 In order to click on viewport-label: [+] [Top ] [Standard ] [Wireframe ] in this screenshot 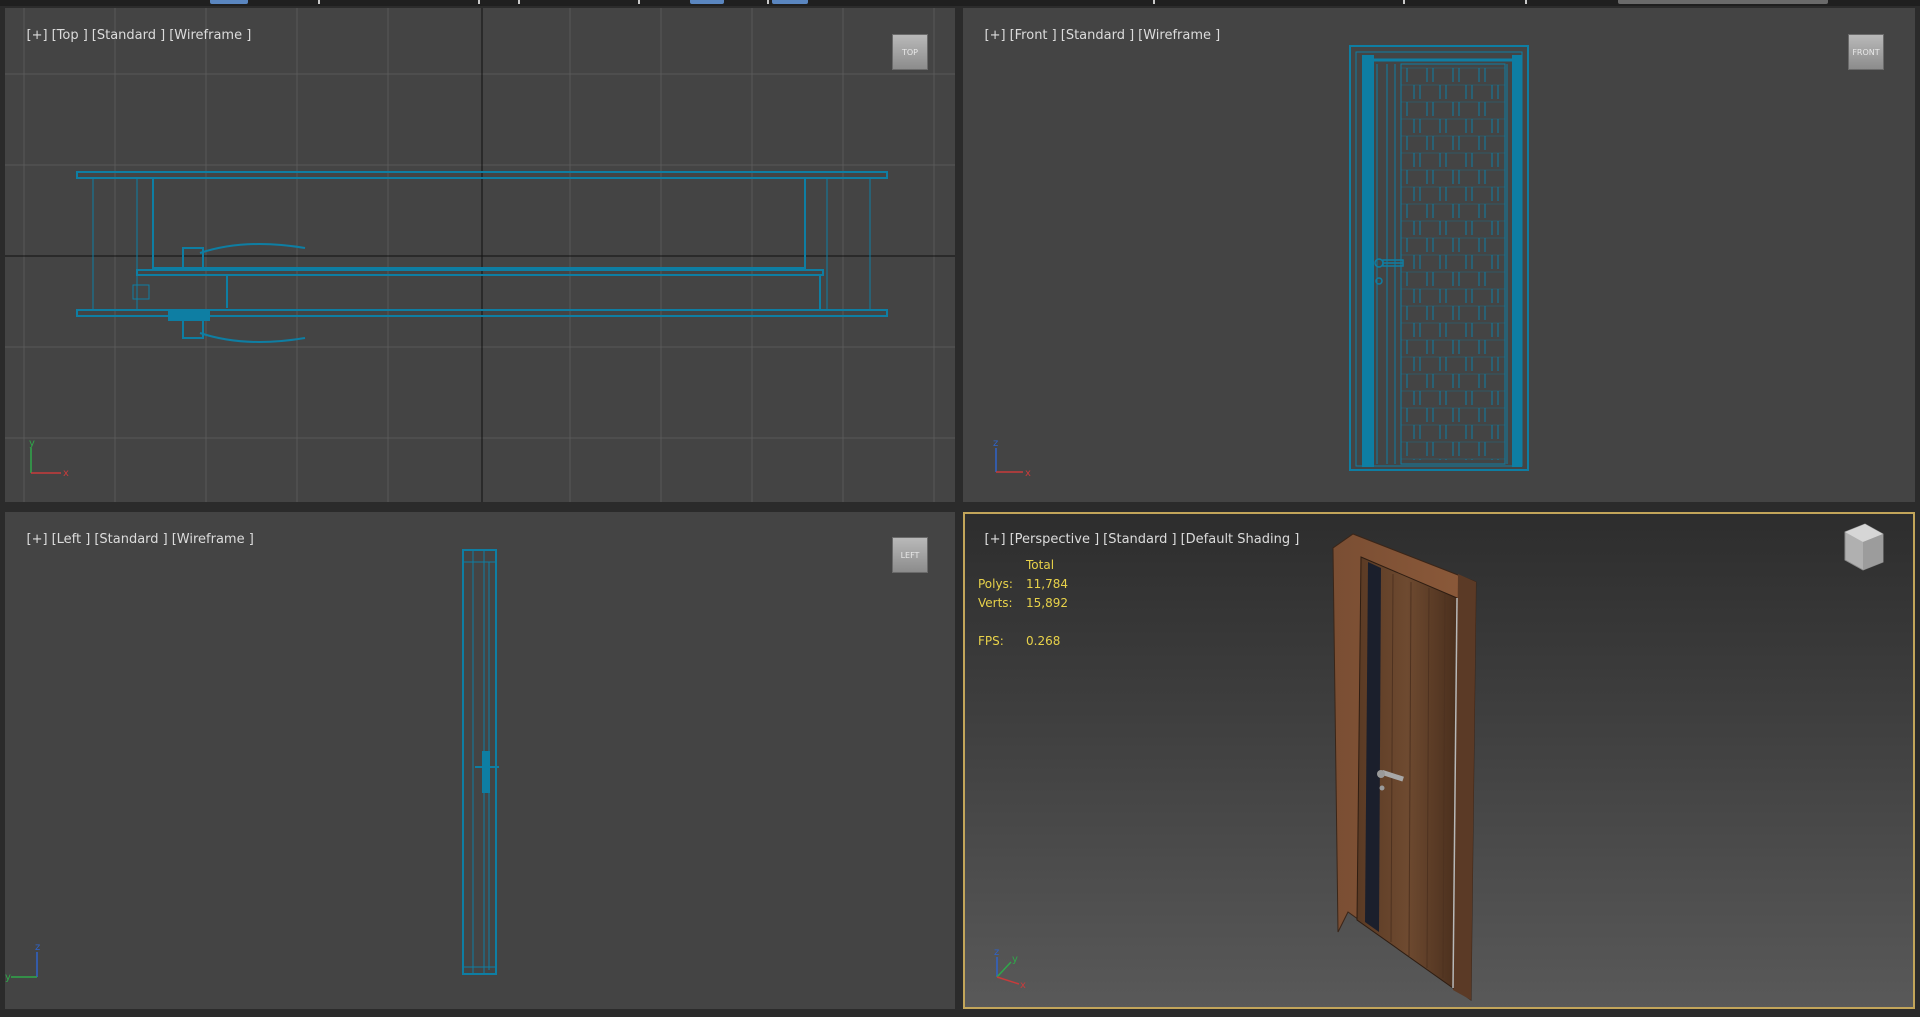, I will do `click(132, 35)`.